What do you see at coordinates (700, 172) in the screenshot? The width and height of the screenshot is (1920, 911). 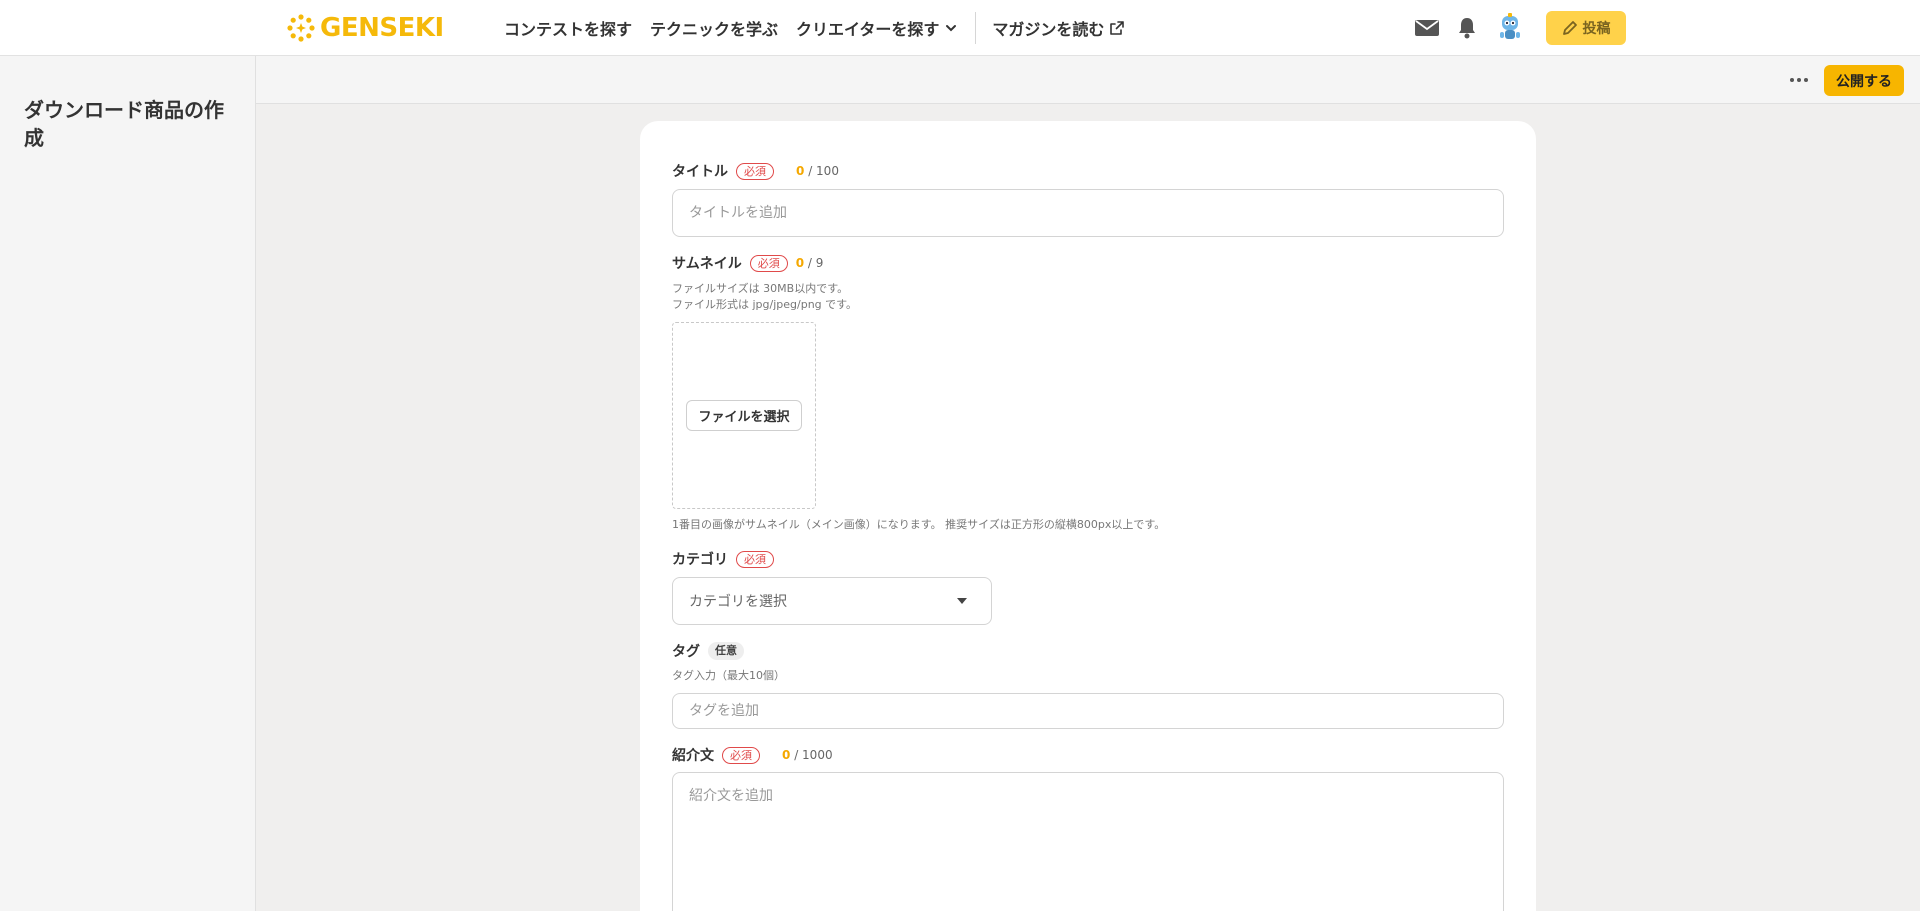 I see `title-label: タイトル` at bounding box center [700, 172].